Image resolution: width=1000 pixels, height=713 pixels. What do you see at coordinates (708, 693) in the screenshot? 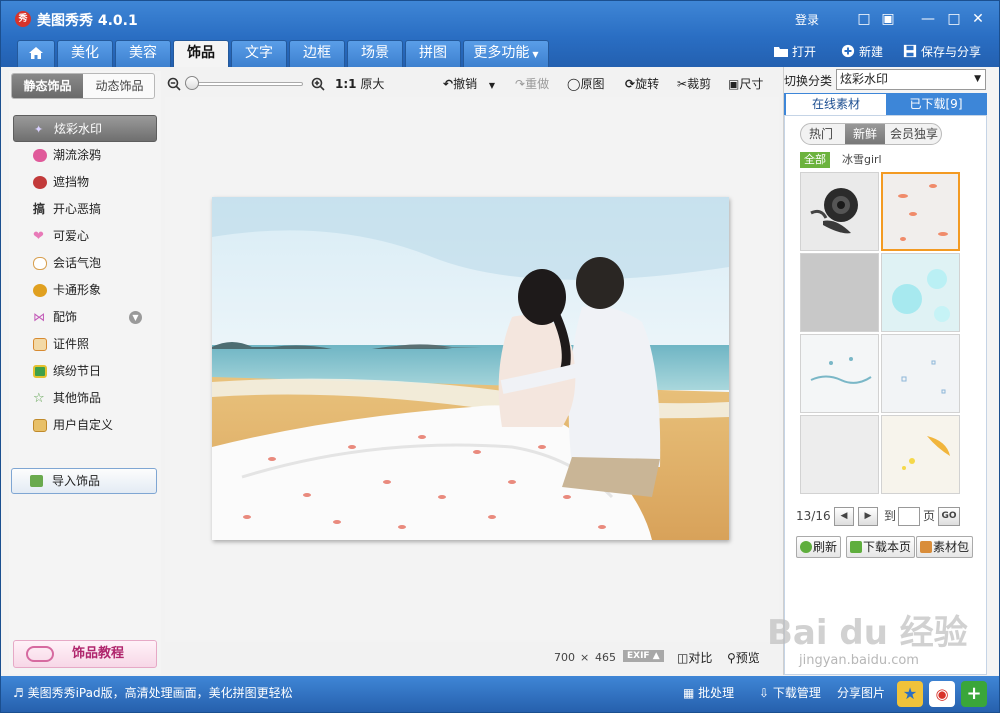
I see `batch-process-button: ▦ 批处理` at bounding box center [708, 693].